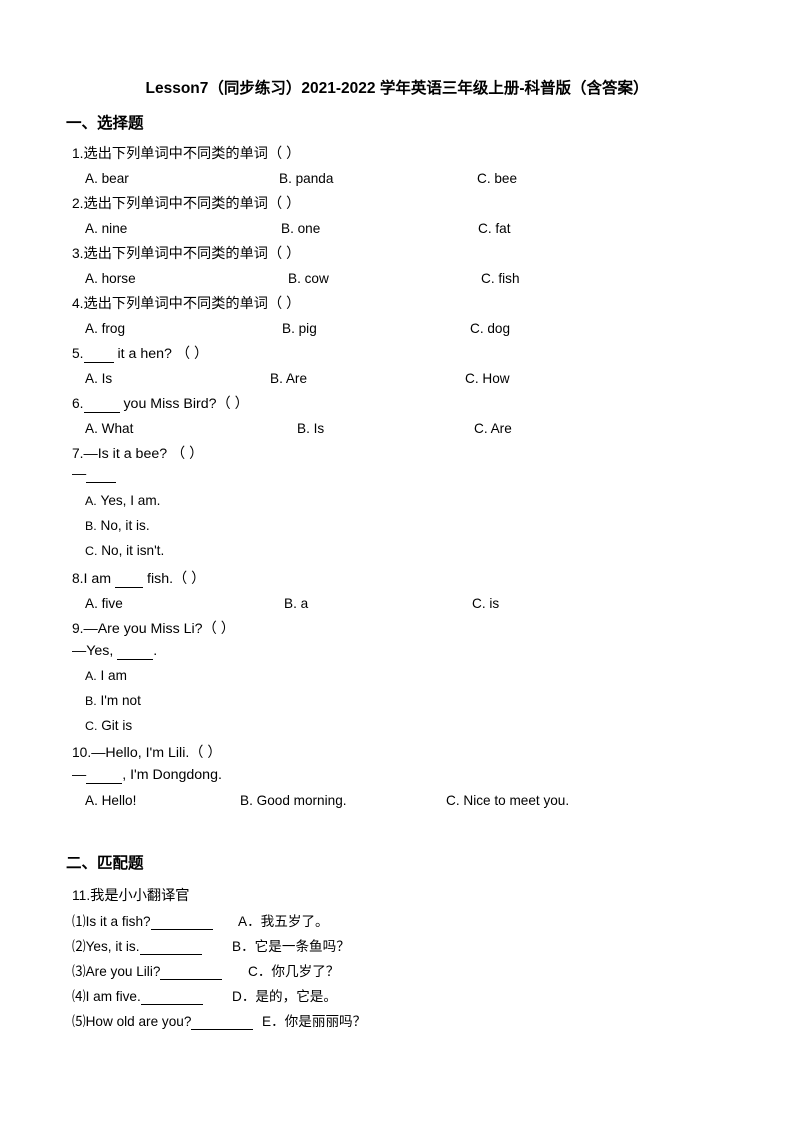  Describe the element at coordinates (184, 404) in the screenshot. I see `question-6-text: you Miss Bird?（ ）` at that location.